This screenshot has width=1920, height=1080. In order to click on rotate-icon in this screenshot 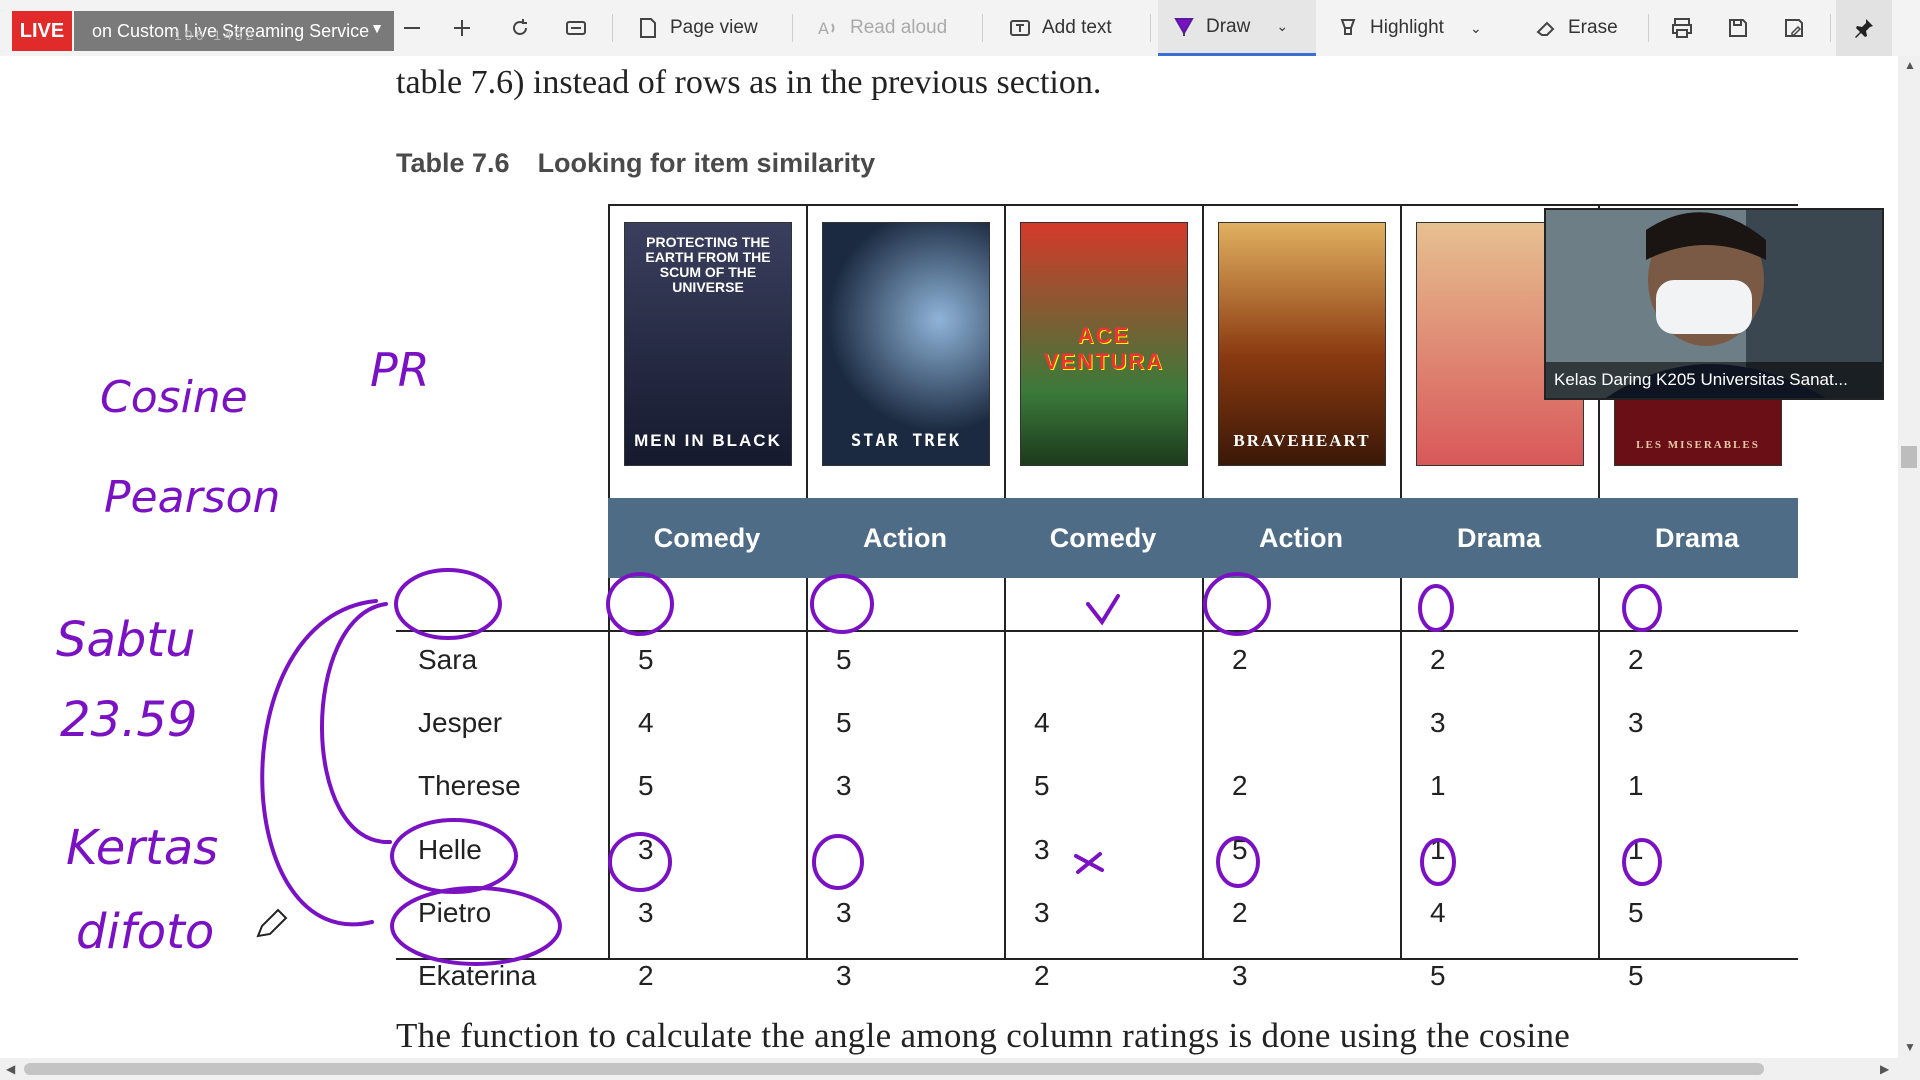, I will do `click(520, 27)`.